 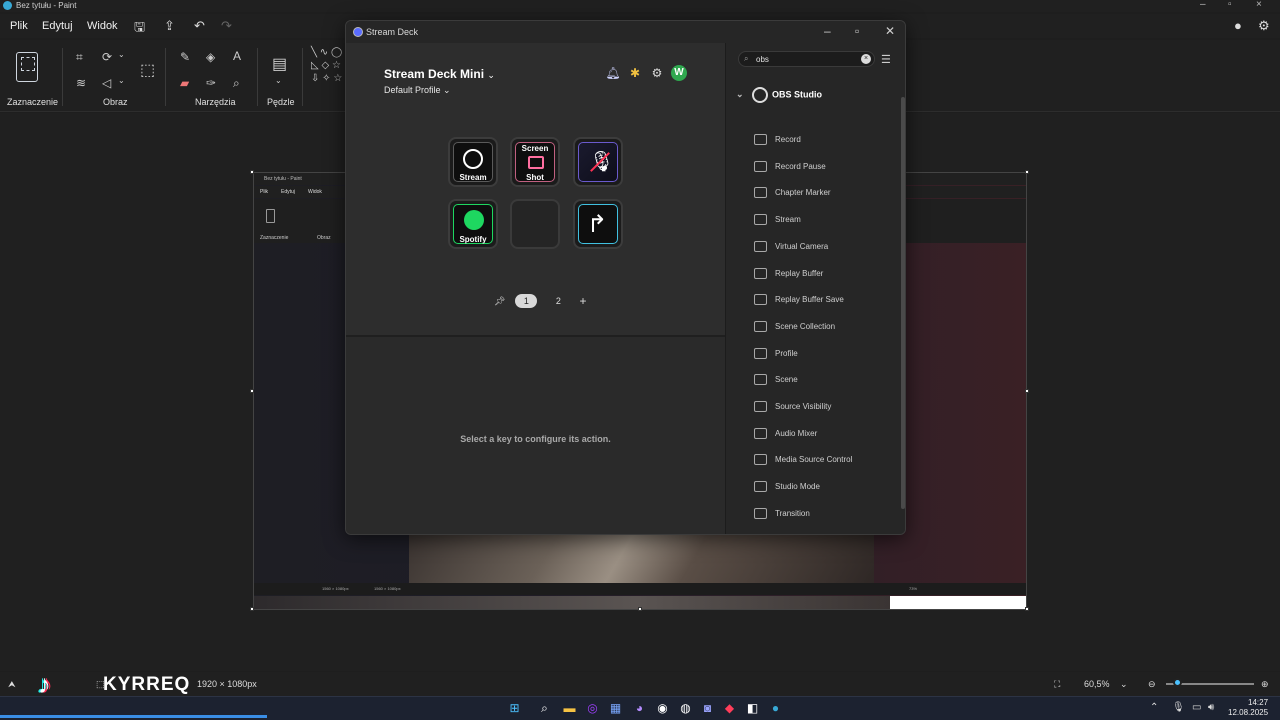 I want to click on sd-minimize-button: –, so click(x=827, y=31).